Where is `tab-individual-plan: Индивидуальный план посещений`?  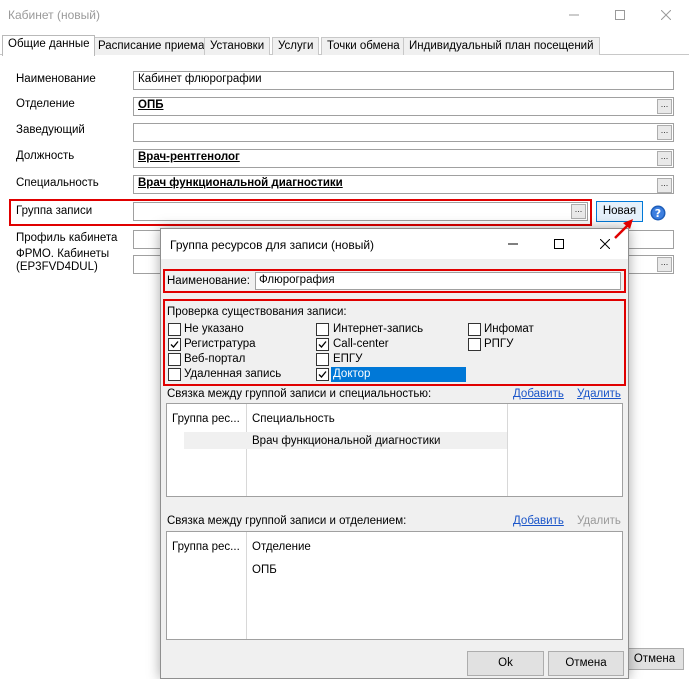 tab-individual-plan: Индивидуальный план посещений is located at coordinates (501, 46).